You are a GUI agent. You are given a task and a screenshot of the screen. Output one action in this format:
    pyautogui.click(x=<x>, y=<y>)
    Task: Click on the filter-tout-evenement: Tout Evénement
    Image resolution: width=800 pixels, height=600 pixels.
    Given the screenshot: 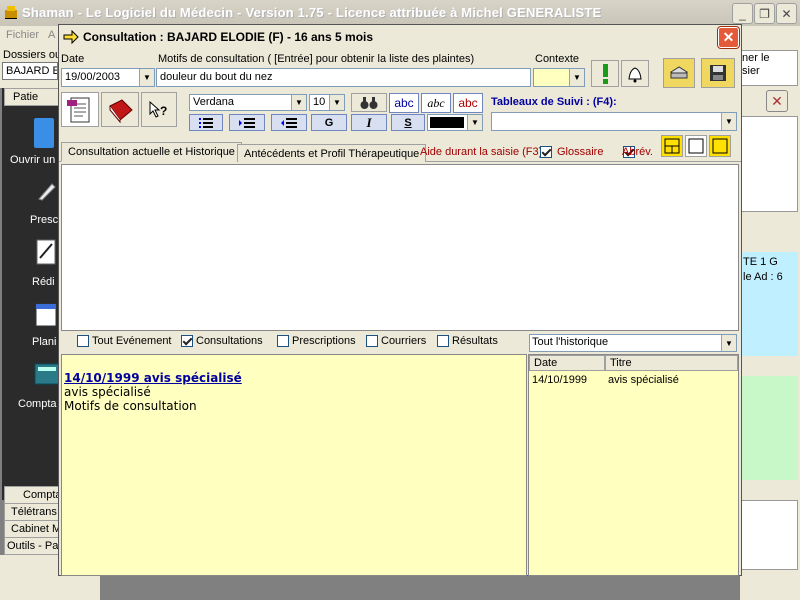 What is the action you would take?
    pyautogui.click(x=124, y=341)
    